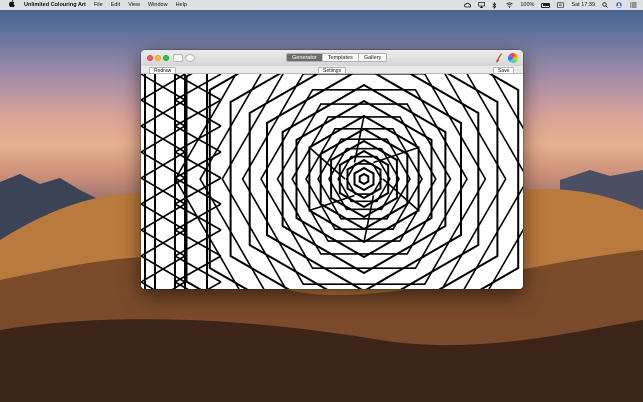  I want to click on view-segmented-control: Generator Templates Gallery, so click(337, 57).